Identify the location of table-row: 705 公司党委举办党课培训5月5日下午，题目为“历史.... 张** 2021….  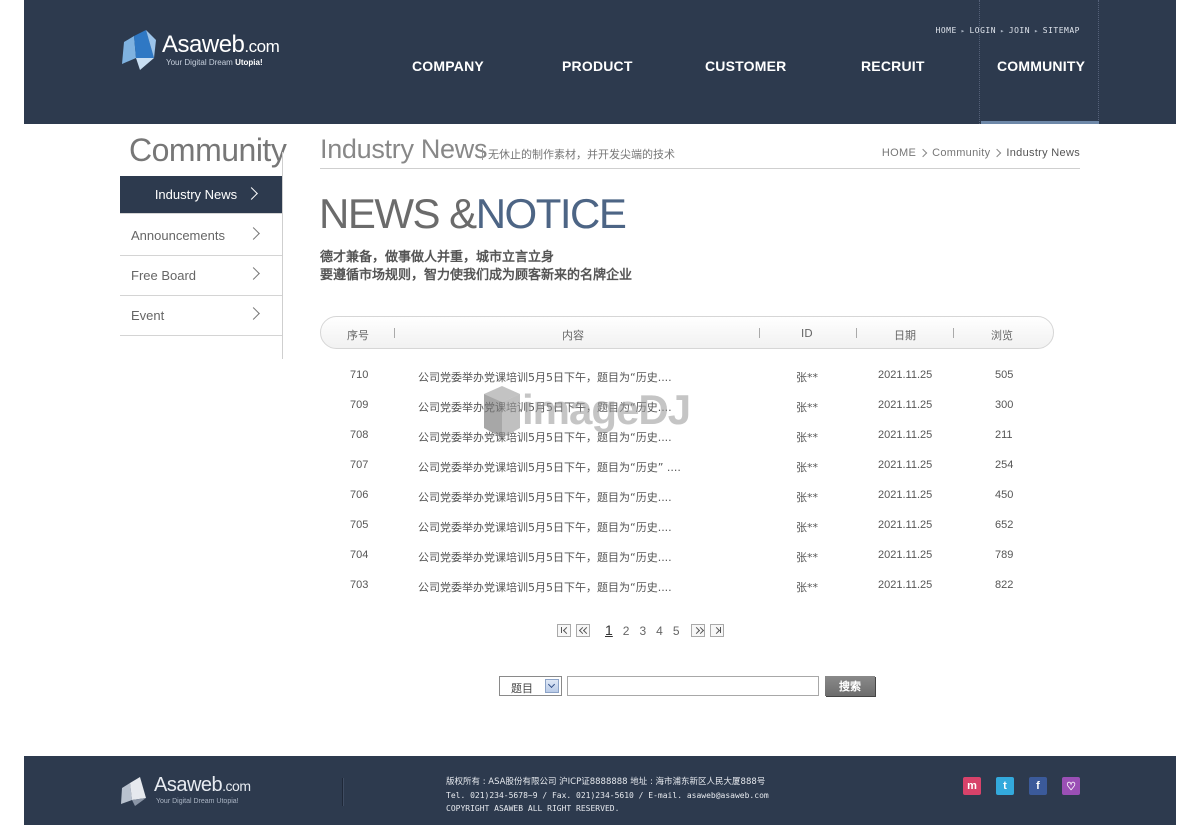
(687, 526).